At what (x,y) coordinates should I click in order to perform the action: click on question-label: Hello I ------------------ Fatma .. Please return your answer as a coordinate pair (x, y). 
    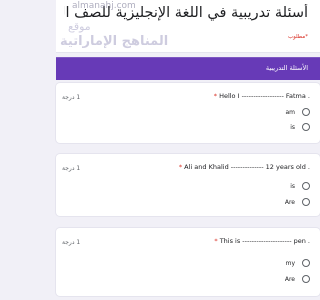
    Looking at the image, I should click on (264, 96).